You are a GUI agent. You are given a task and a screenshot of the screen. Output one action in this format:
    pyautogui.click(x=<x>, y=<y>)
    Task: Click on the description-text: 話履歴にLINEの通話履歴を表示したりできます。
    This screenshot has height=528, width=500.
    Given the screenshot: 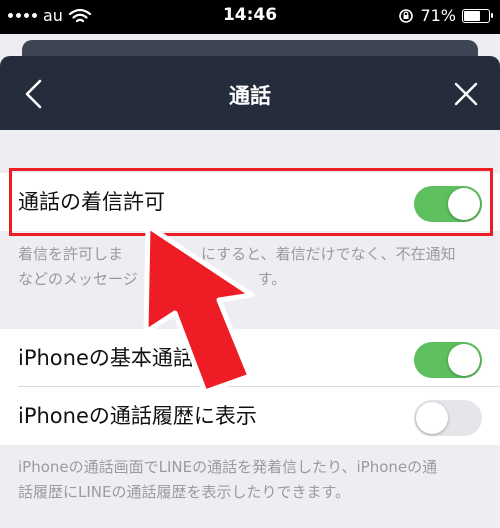 What is the action you would take?
    pyautogui.click(x=184, y=492)
    